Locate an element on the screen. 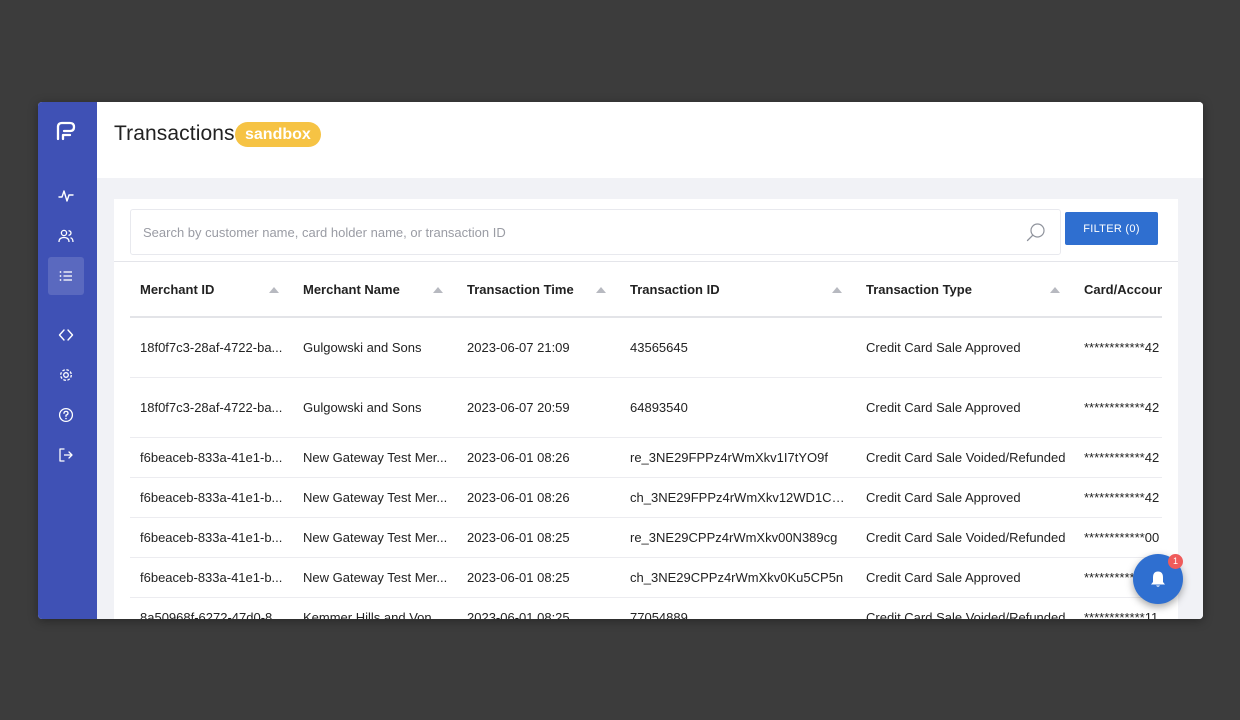 The height and width of the screenshot is (720, 1240). column-header-merchant-name: Merchant Name is located at coordinates (375, 290).